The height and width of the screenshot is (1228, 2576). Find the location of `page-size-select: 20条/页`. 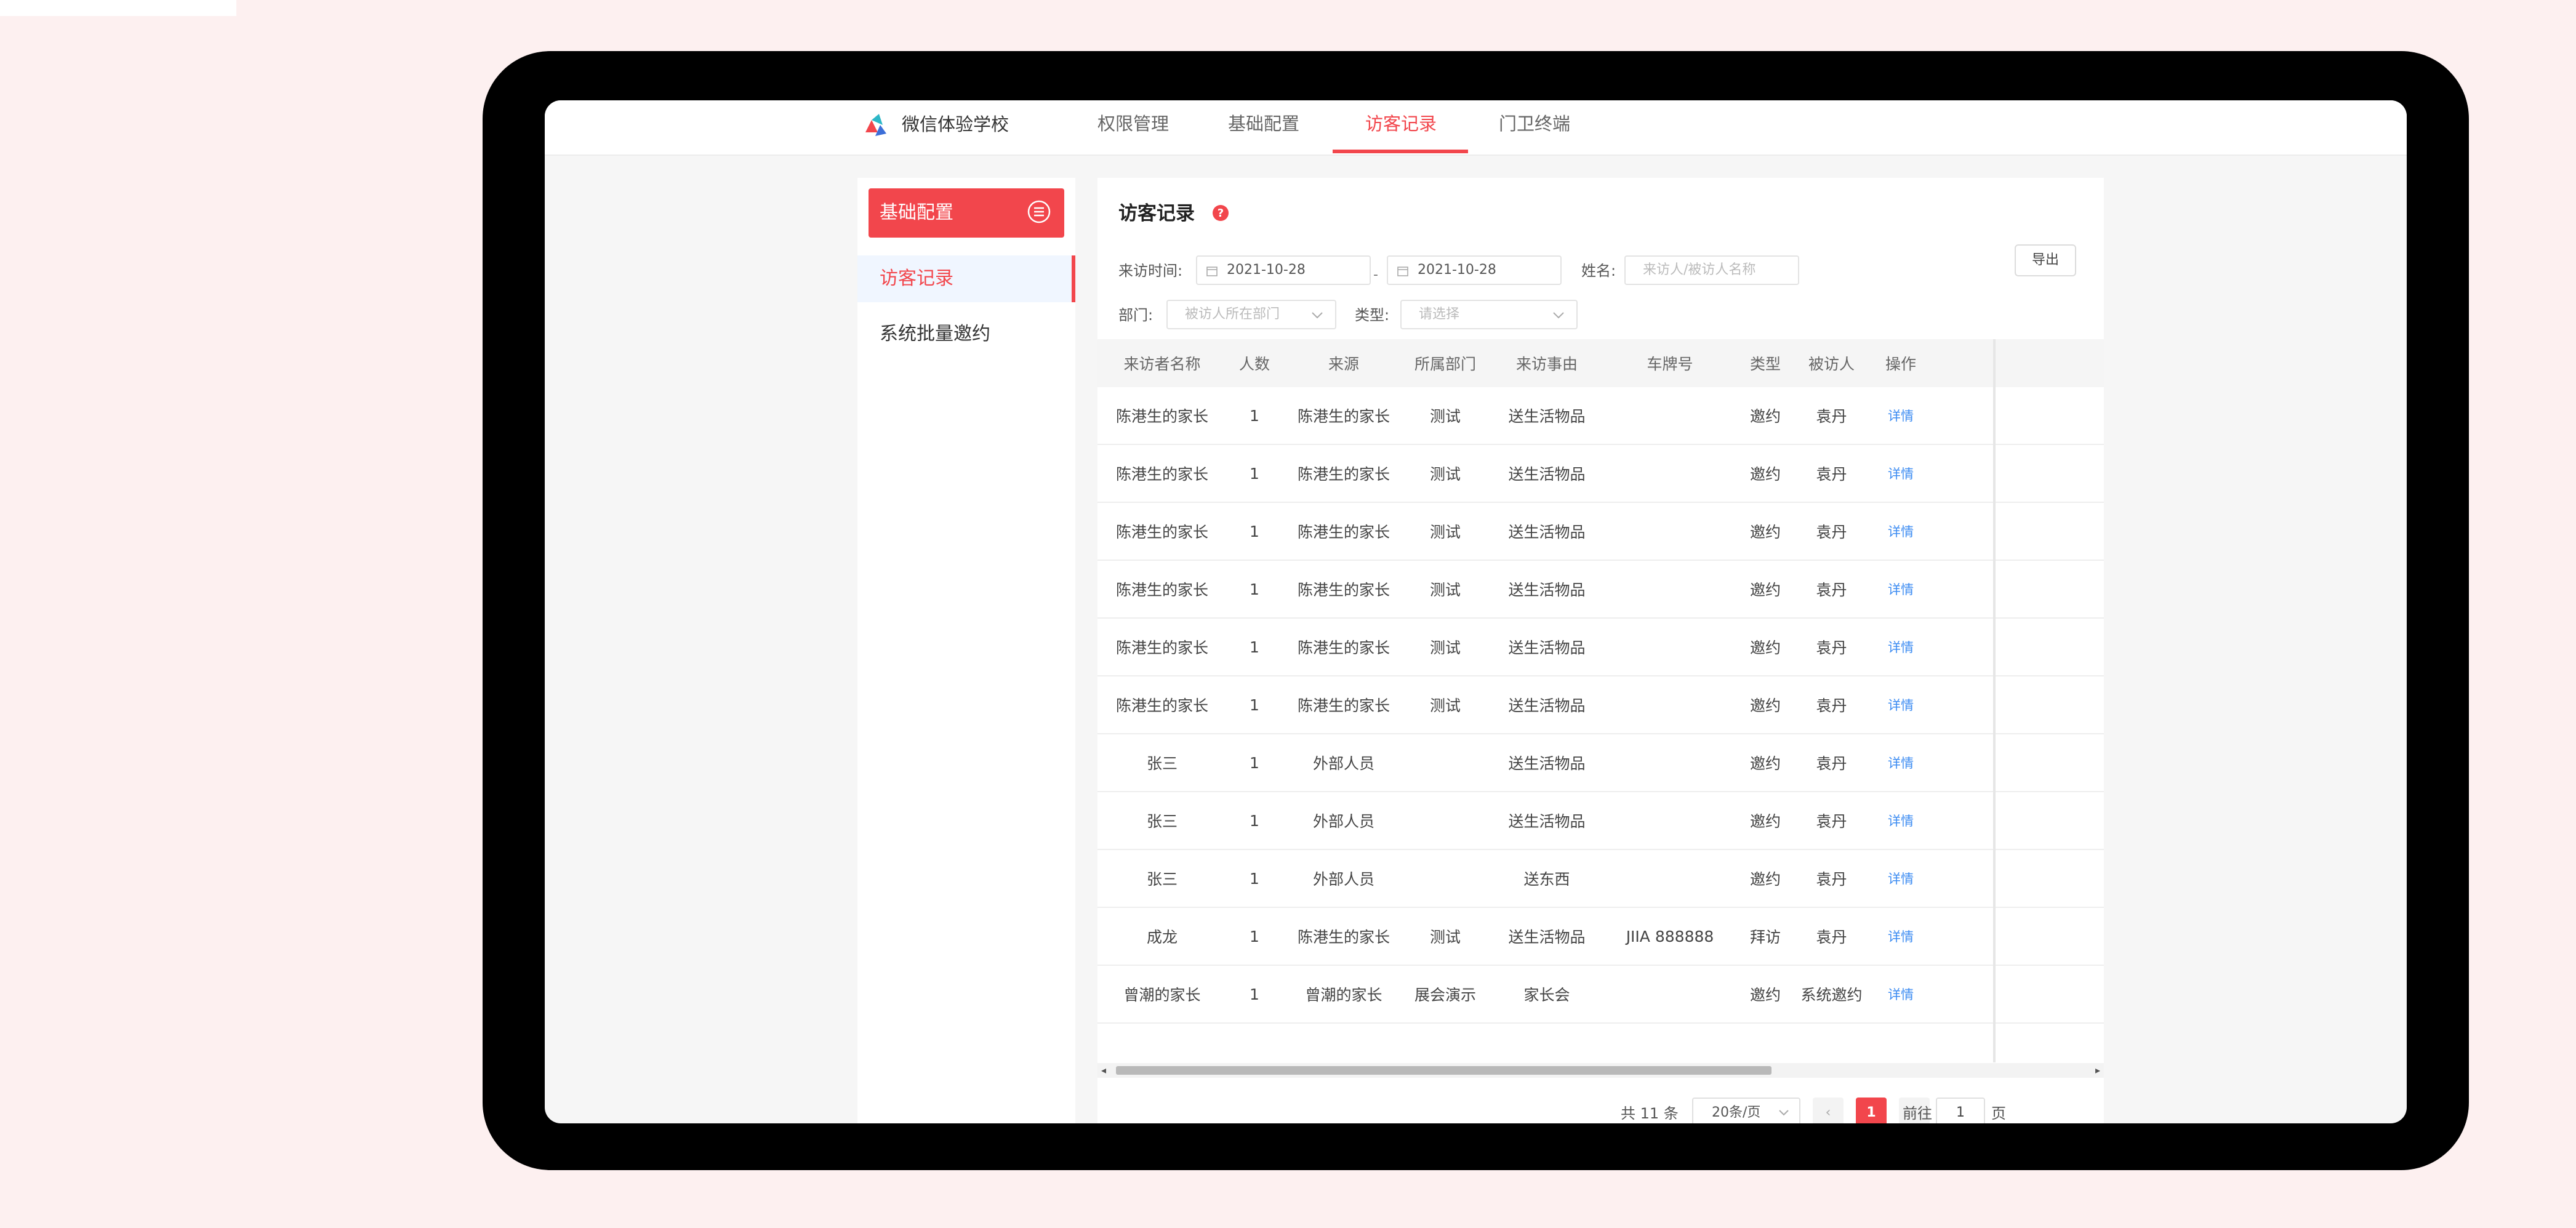

page-size-select: 20条/页 is located at coordinates (1746, 1110).